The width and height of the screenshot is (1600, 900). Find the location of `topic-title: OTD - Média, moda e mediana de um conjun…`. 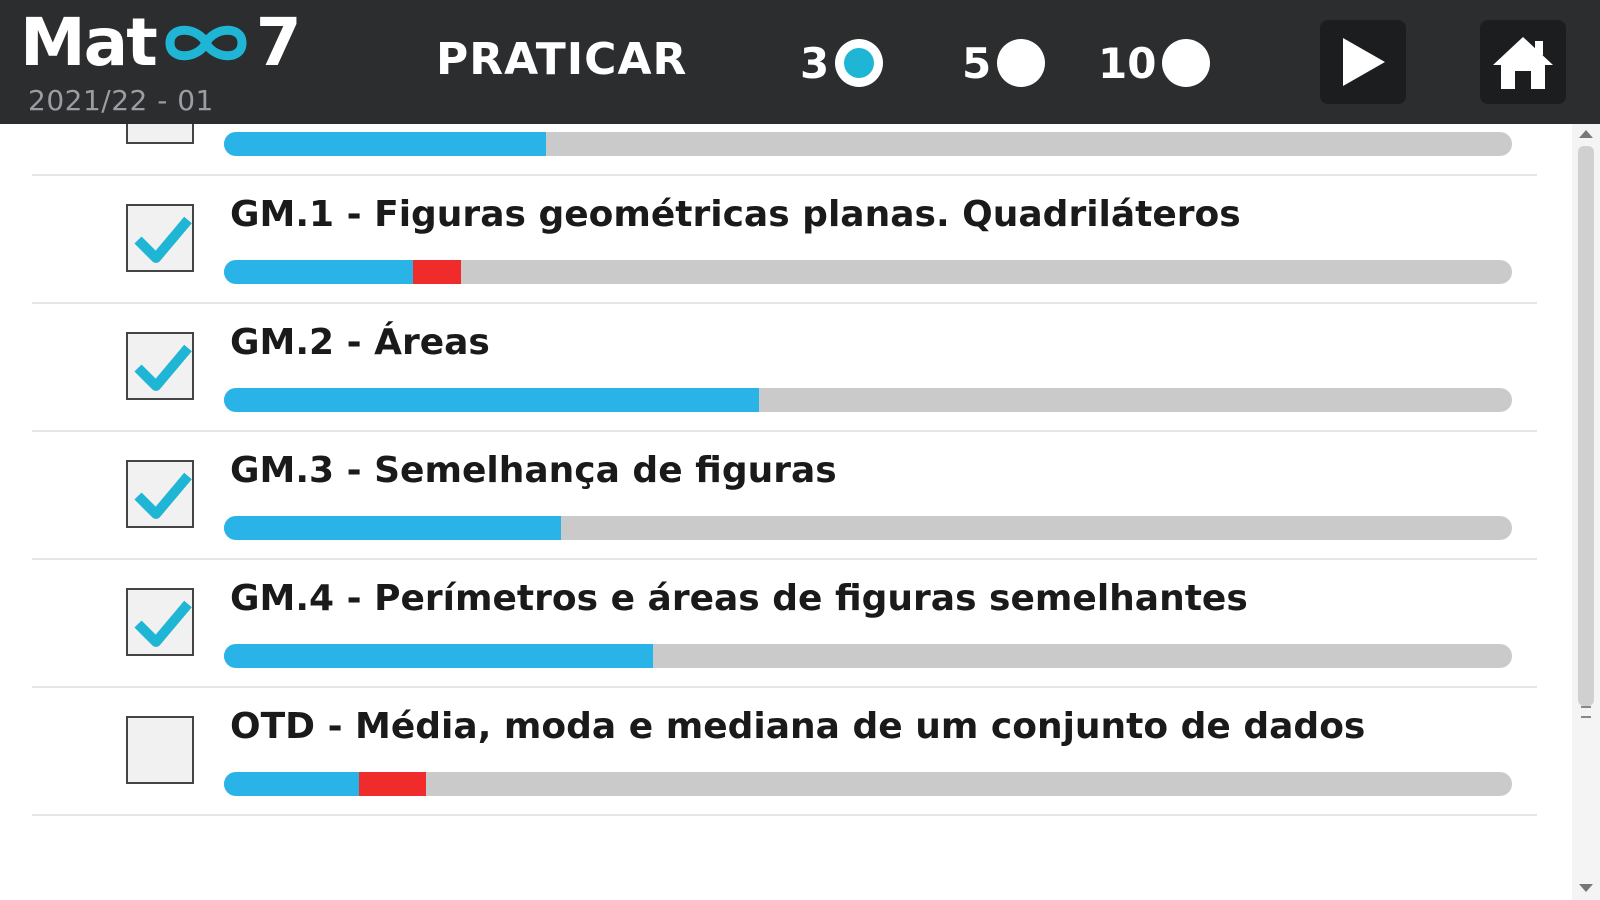

topic-title: OTD - Média, moda e mediana de um conjun… is located at coordinates (798, 726).